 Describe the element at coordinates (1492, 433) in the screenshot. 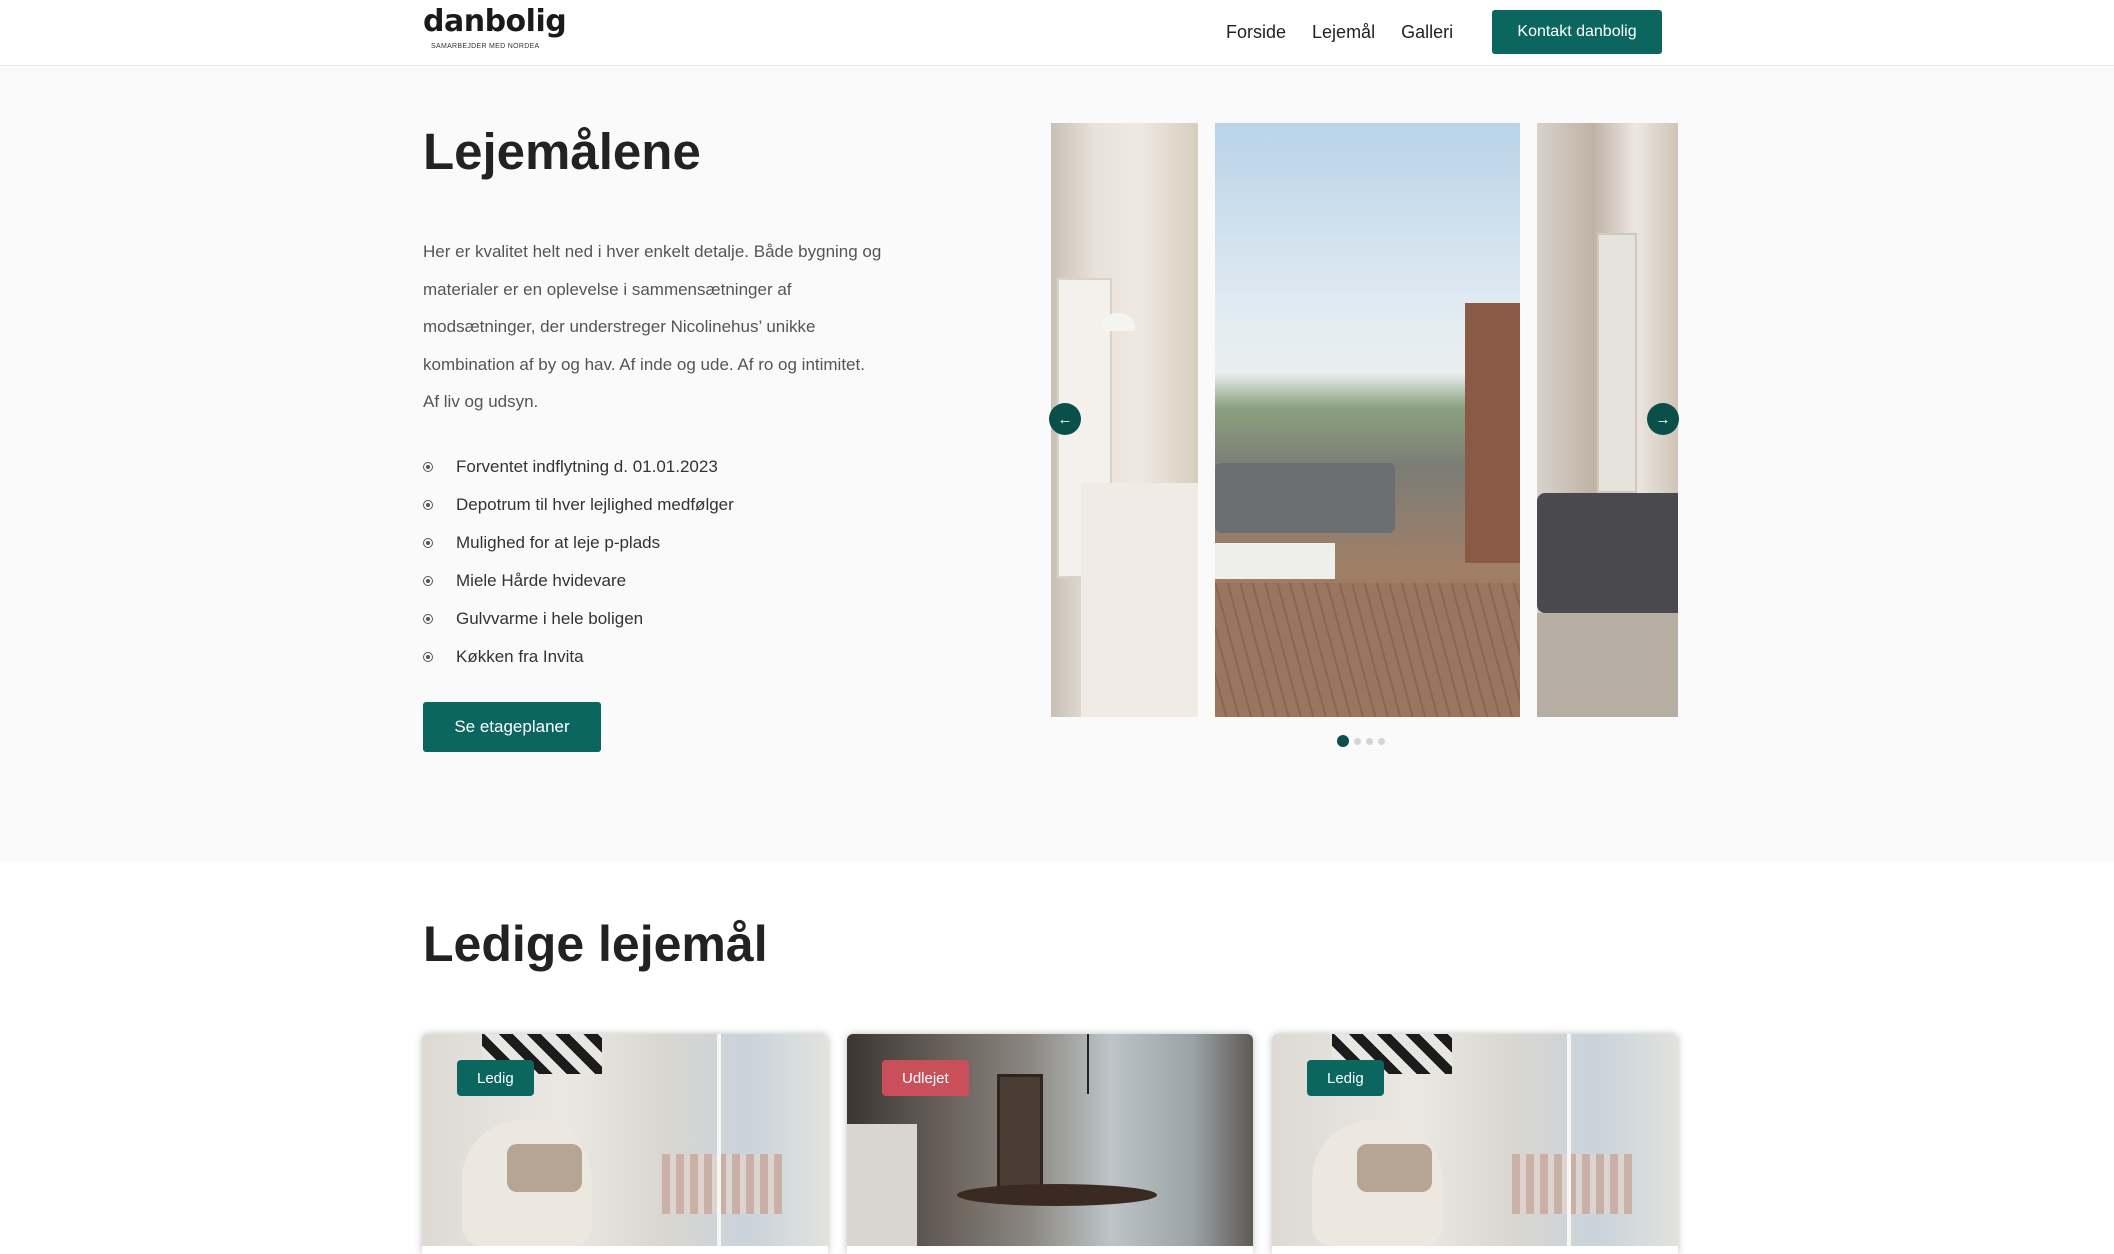

I see `slide-brick-wall-shape` at that location.